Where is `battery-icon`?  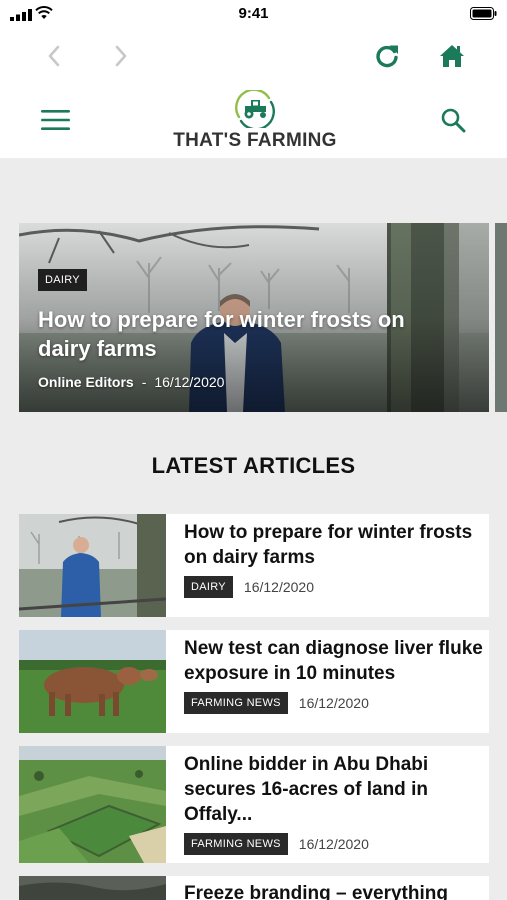
battery-icon is located at coordinates (483, 13).